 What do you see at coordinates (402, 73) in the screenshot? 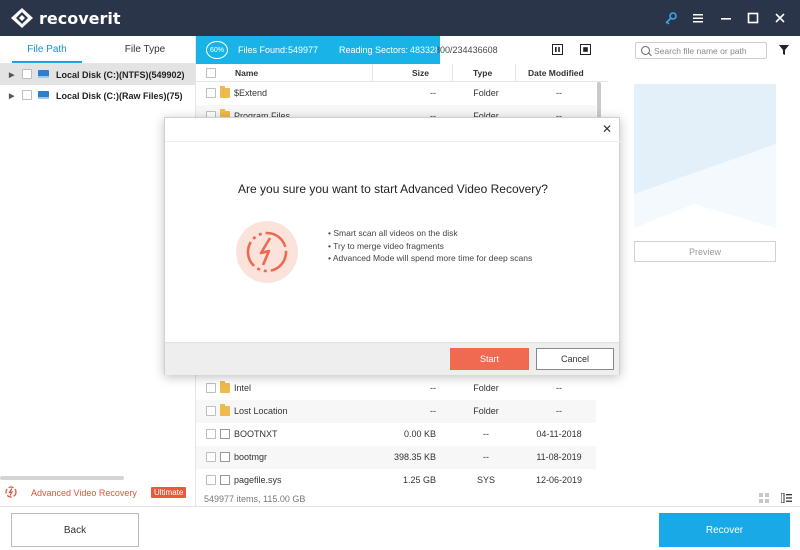
I see `column-headers: Name Size Type Date Modified` at bounding box center [402, 73].